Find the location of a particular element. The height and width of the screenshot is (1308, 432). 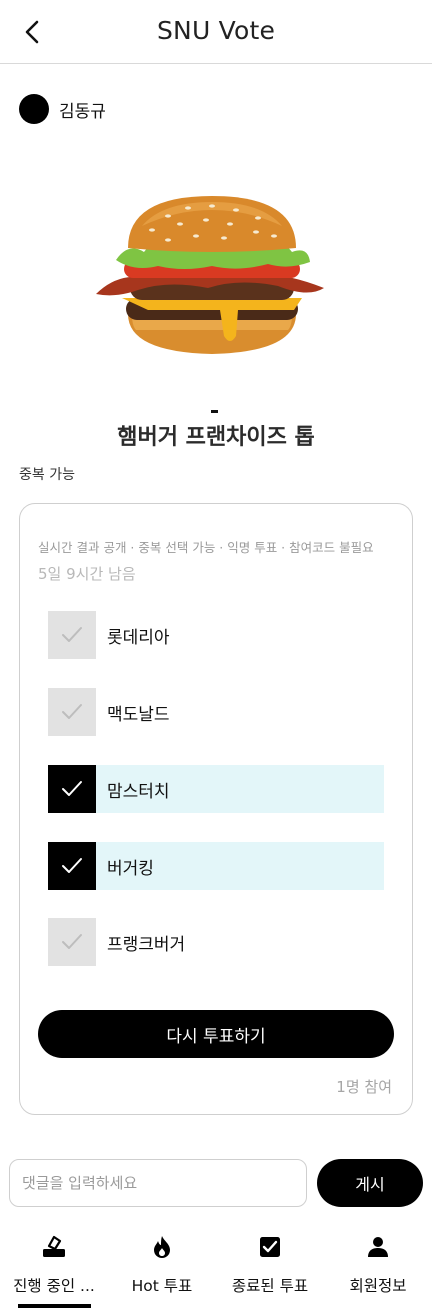

bottom-tab-bar: 진행 중인 ... Hot 투표 종료된 투표 회원정보 is located at coordinates (216, 1265).